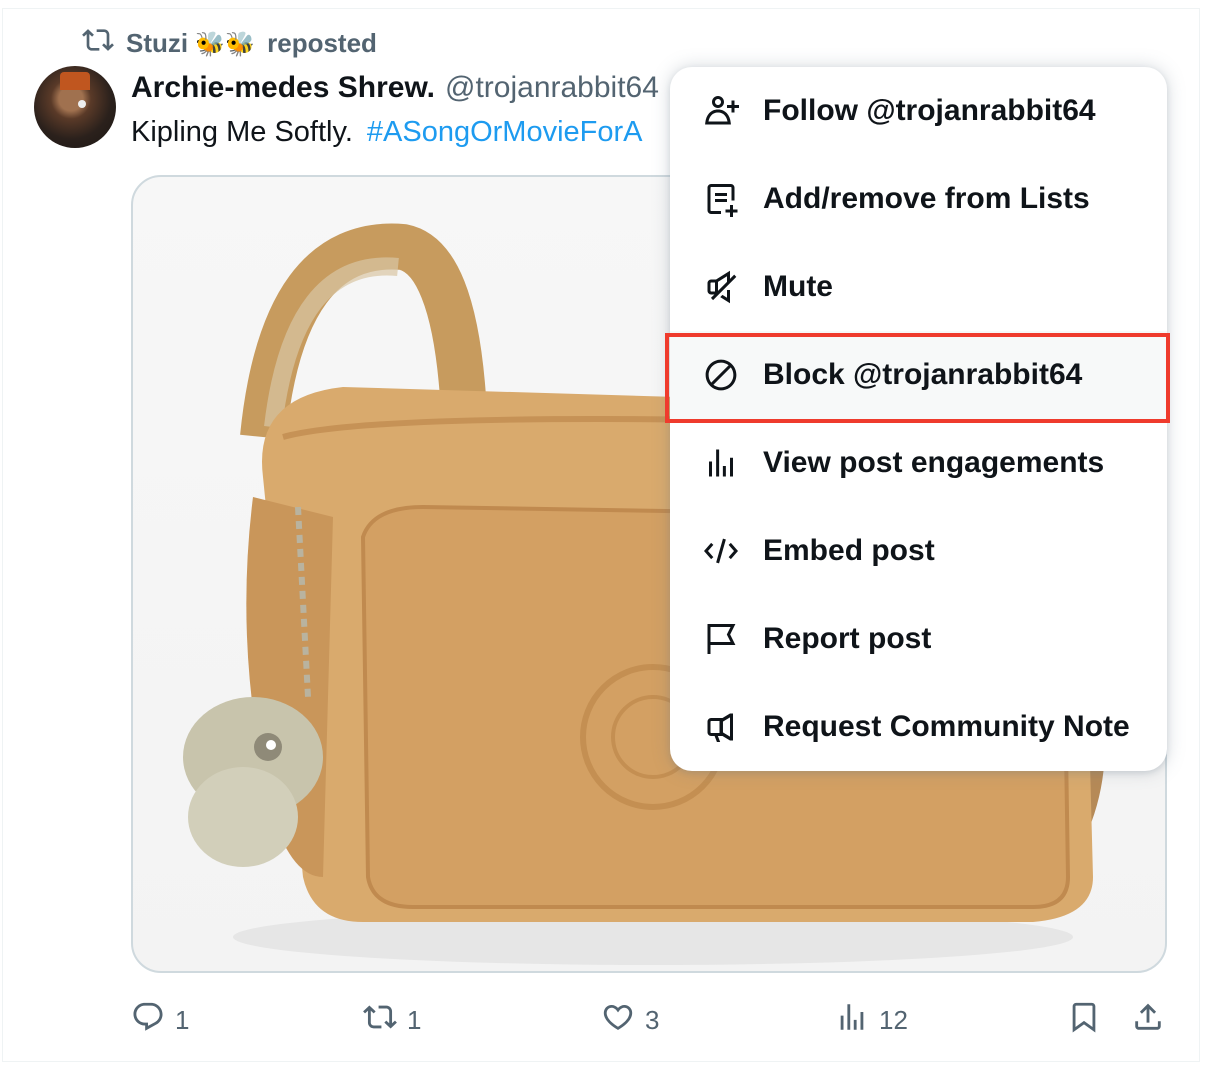 This screenshot has height=1074, width=1210. I want to click on repost-action-icon, so click(380, 1020).